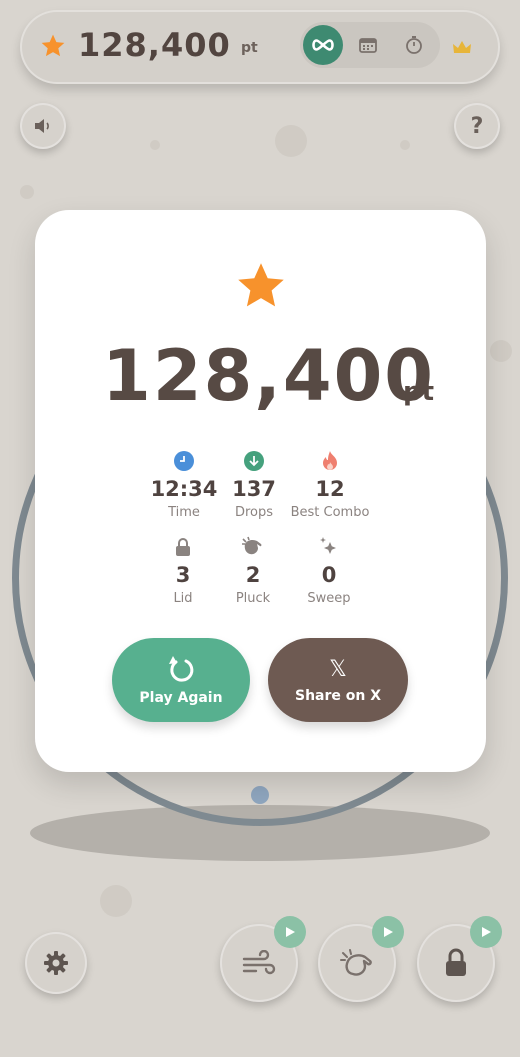 This screenshot has height=1057, width=520. Describe the element at coordinates (328, 545) in the screenshot. I see `sparkle-icon` at that location.